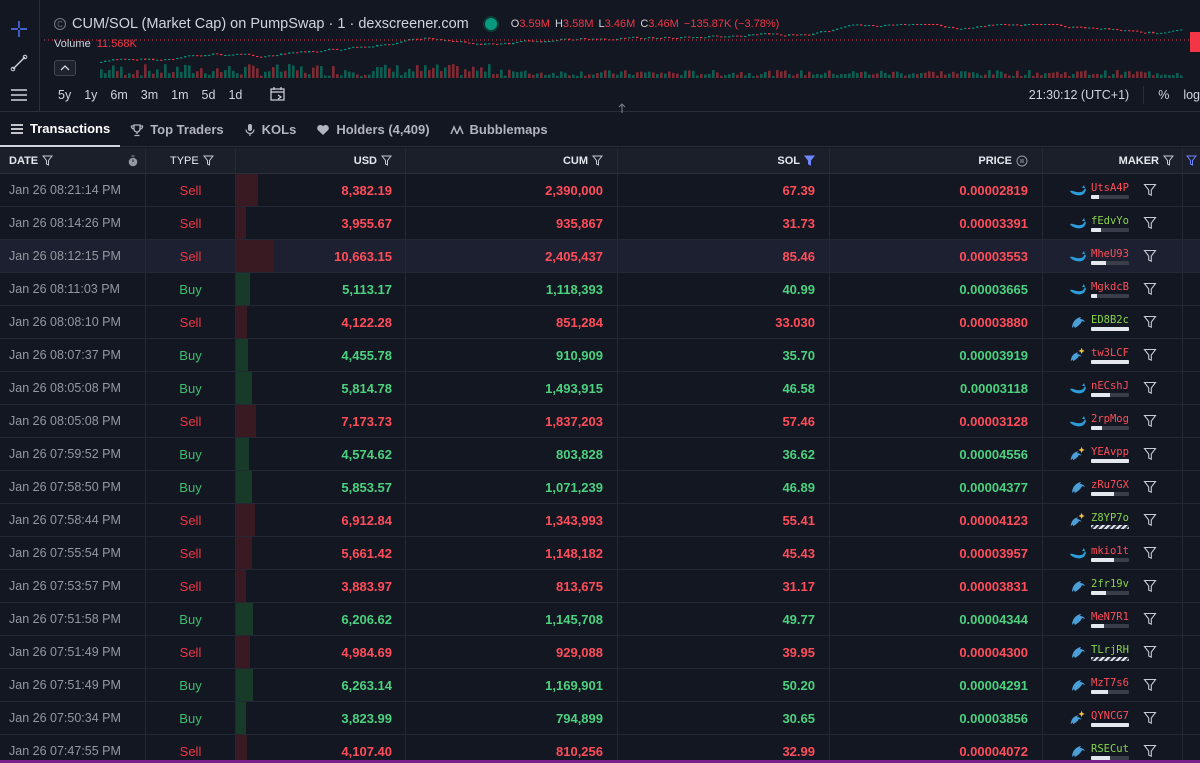  Describe the element at coordinates (1110, 452) in the screenshot. I see `maker-address: YEAvpp` at that location.